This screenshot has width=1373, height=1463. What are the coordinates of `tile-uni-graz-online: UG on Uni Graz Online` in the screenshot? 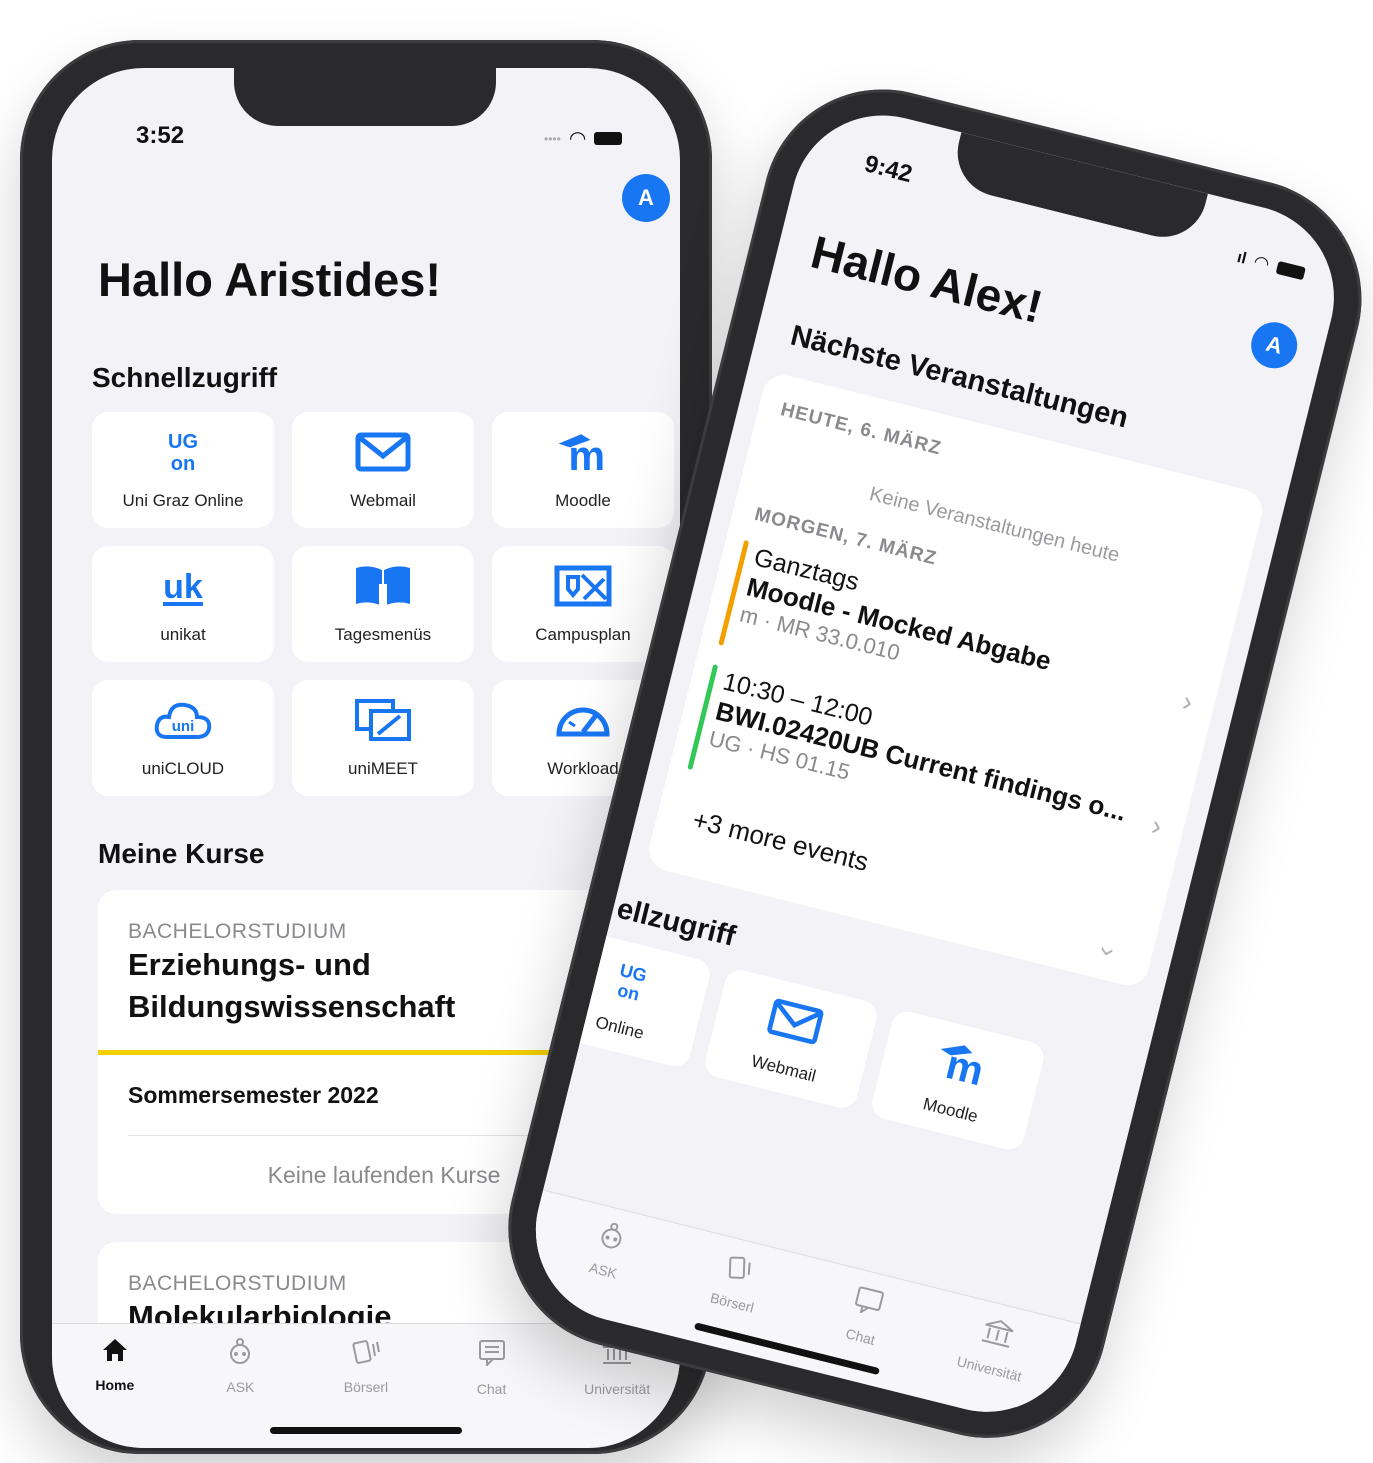 It's located at (183, 470).